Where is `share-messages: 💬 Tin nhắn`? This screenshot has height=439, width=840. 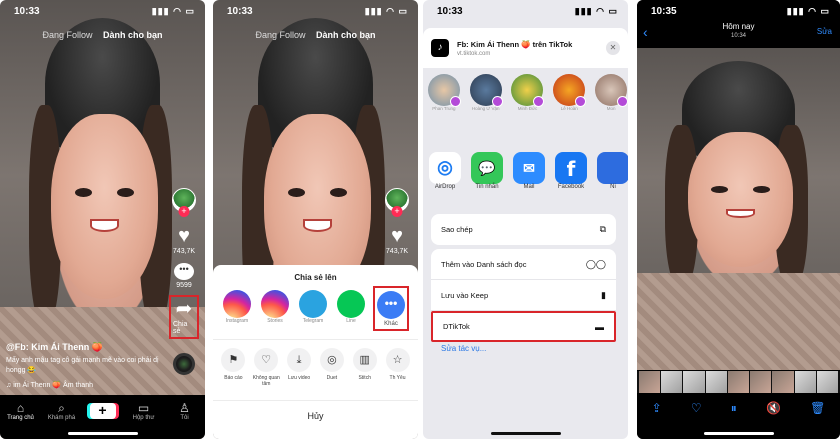 share-messages: 💬 Tin nhắn is located at coordinates (487, 171).